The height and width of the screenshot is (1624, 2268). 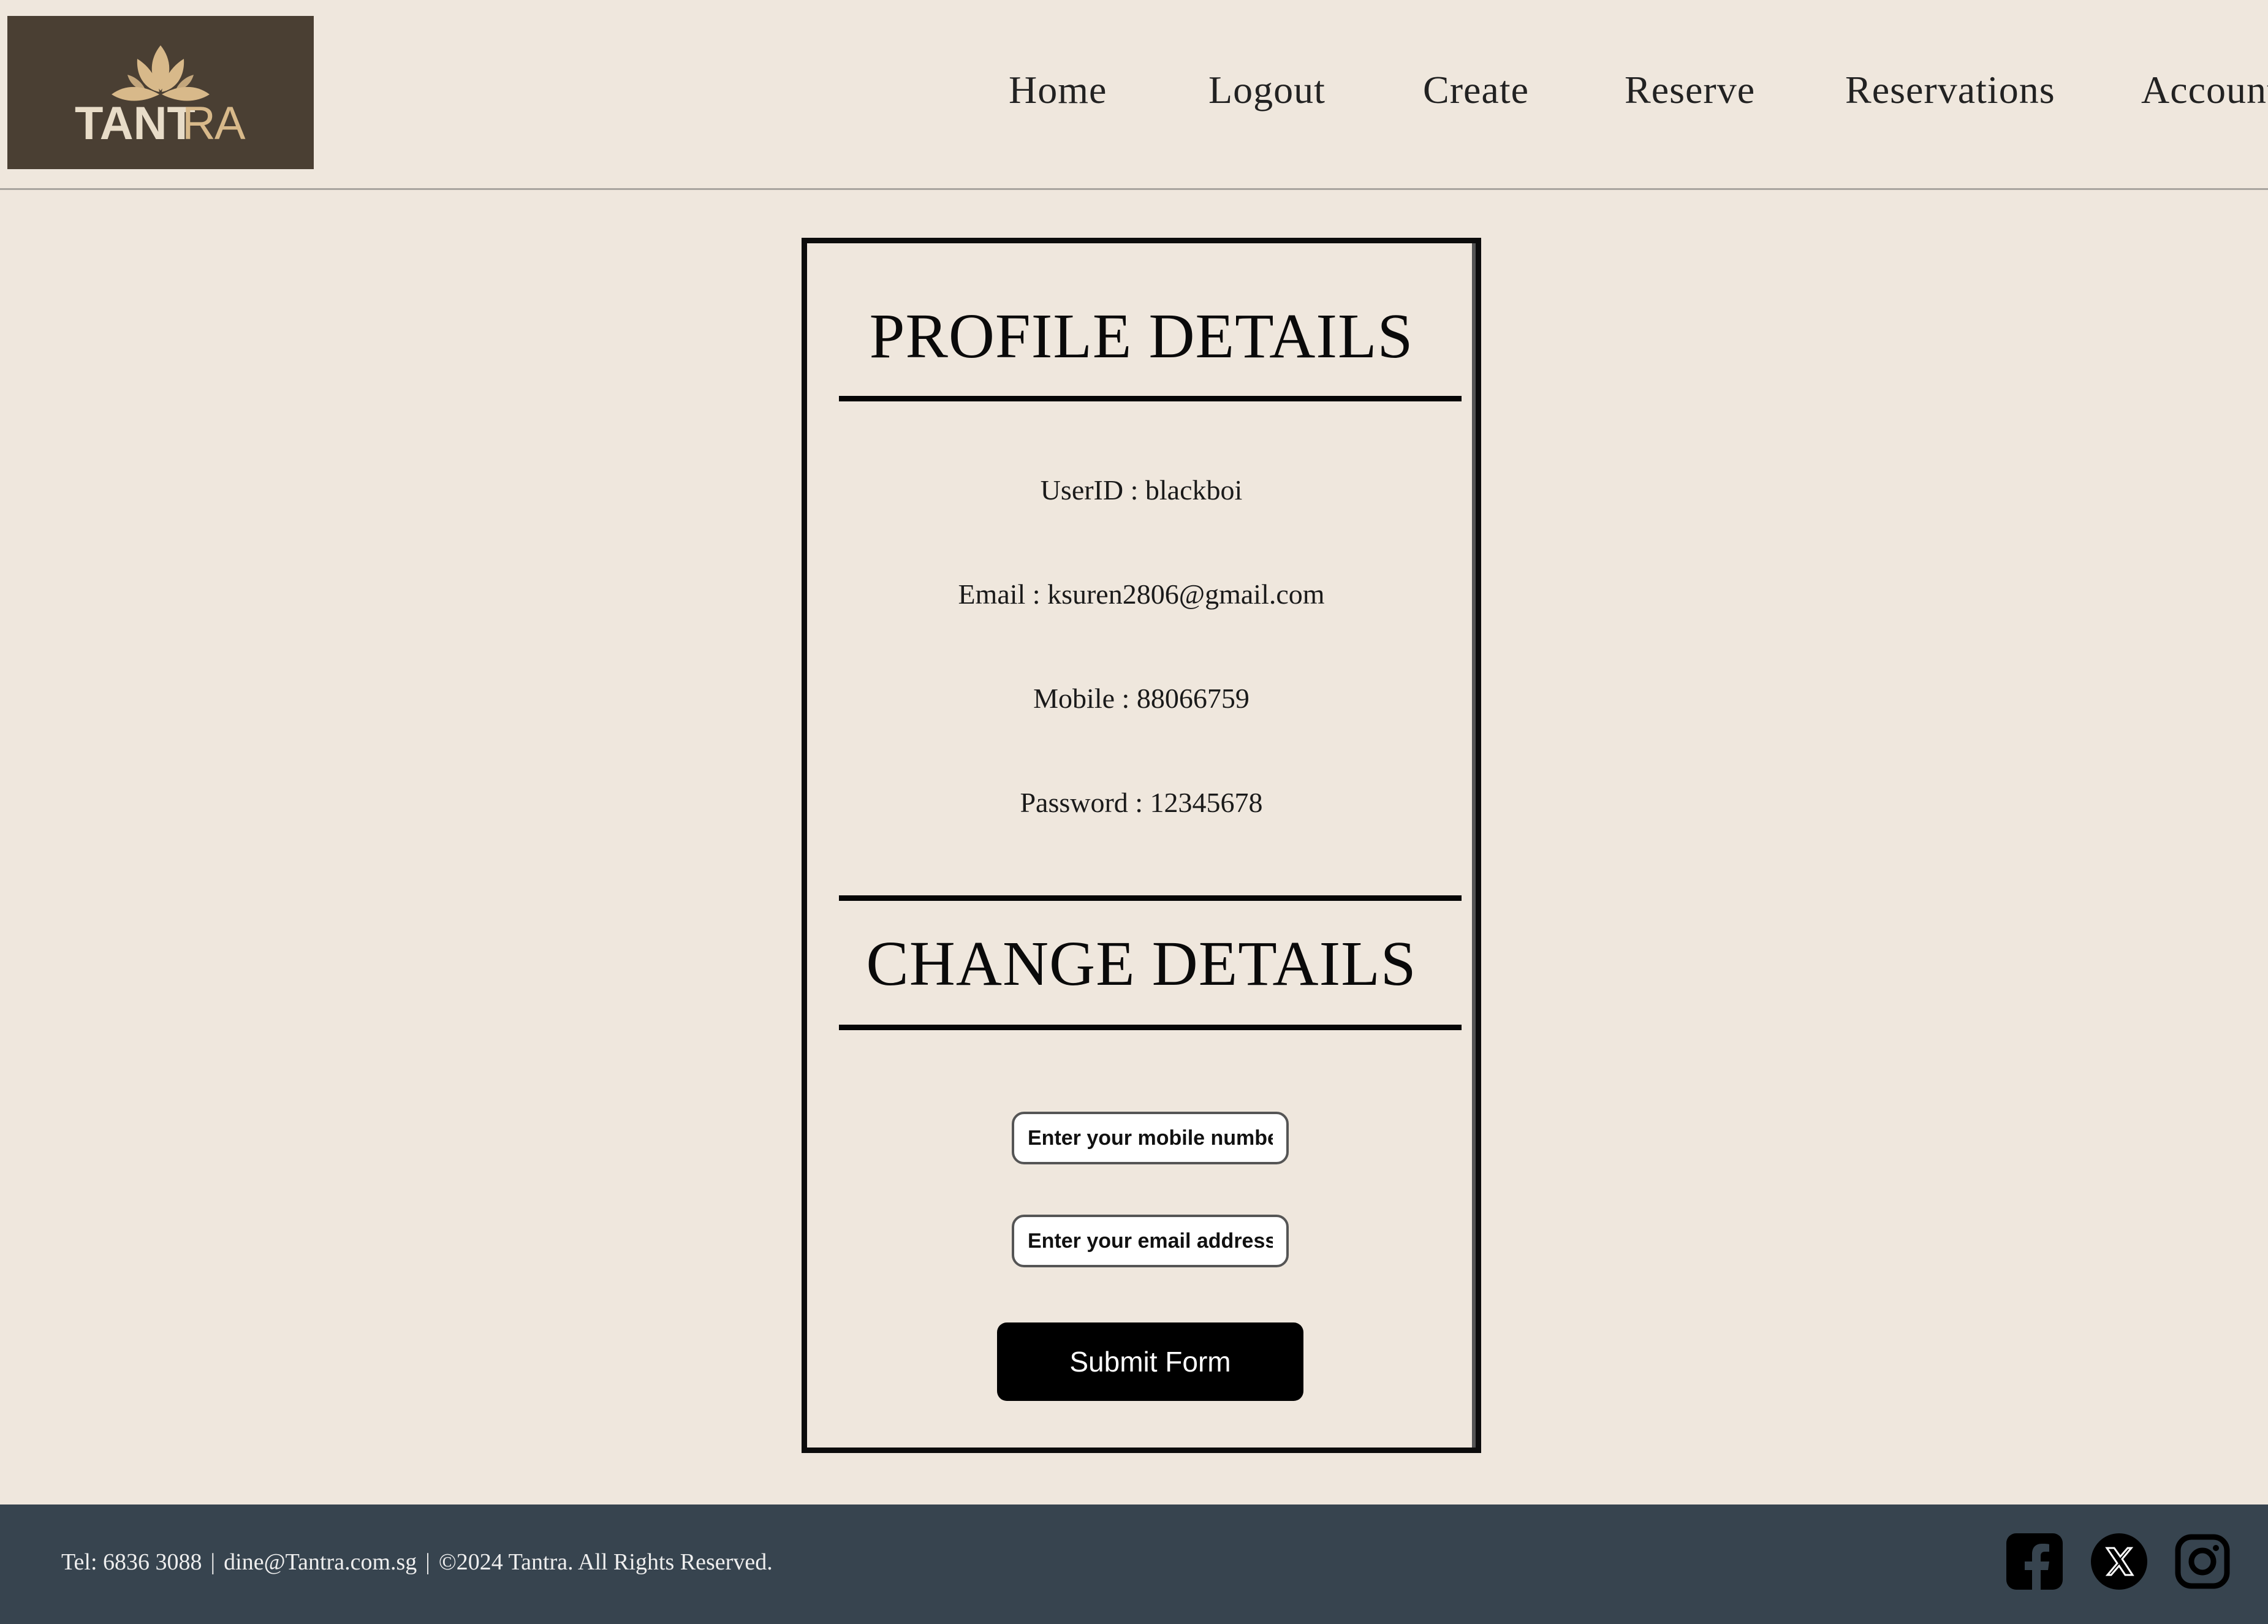 What do you see at coordinates (1141, 490) in the screenshot?
I see `userid-text: UserID : blackboi` at bounding box center [1141, 490].